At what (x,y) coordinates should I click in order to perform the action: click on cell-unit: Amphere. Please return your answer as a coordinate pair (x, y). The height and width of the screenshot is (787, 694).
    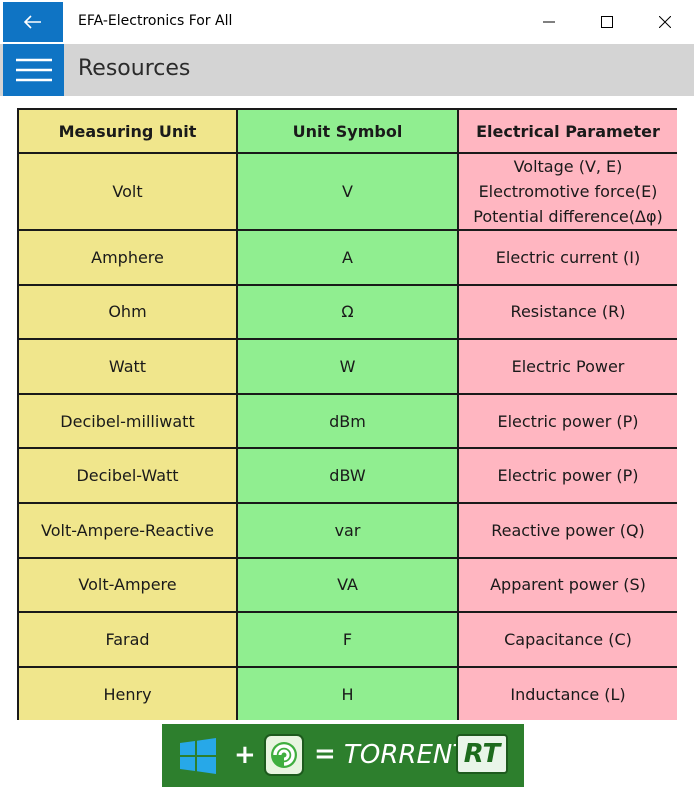
    Looking at the image, I should click on (127, 257).